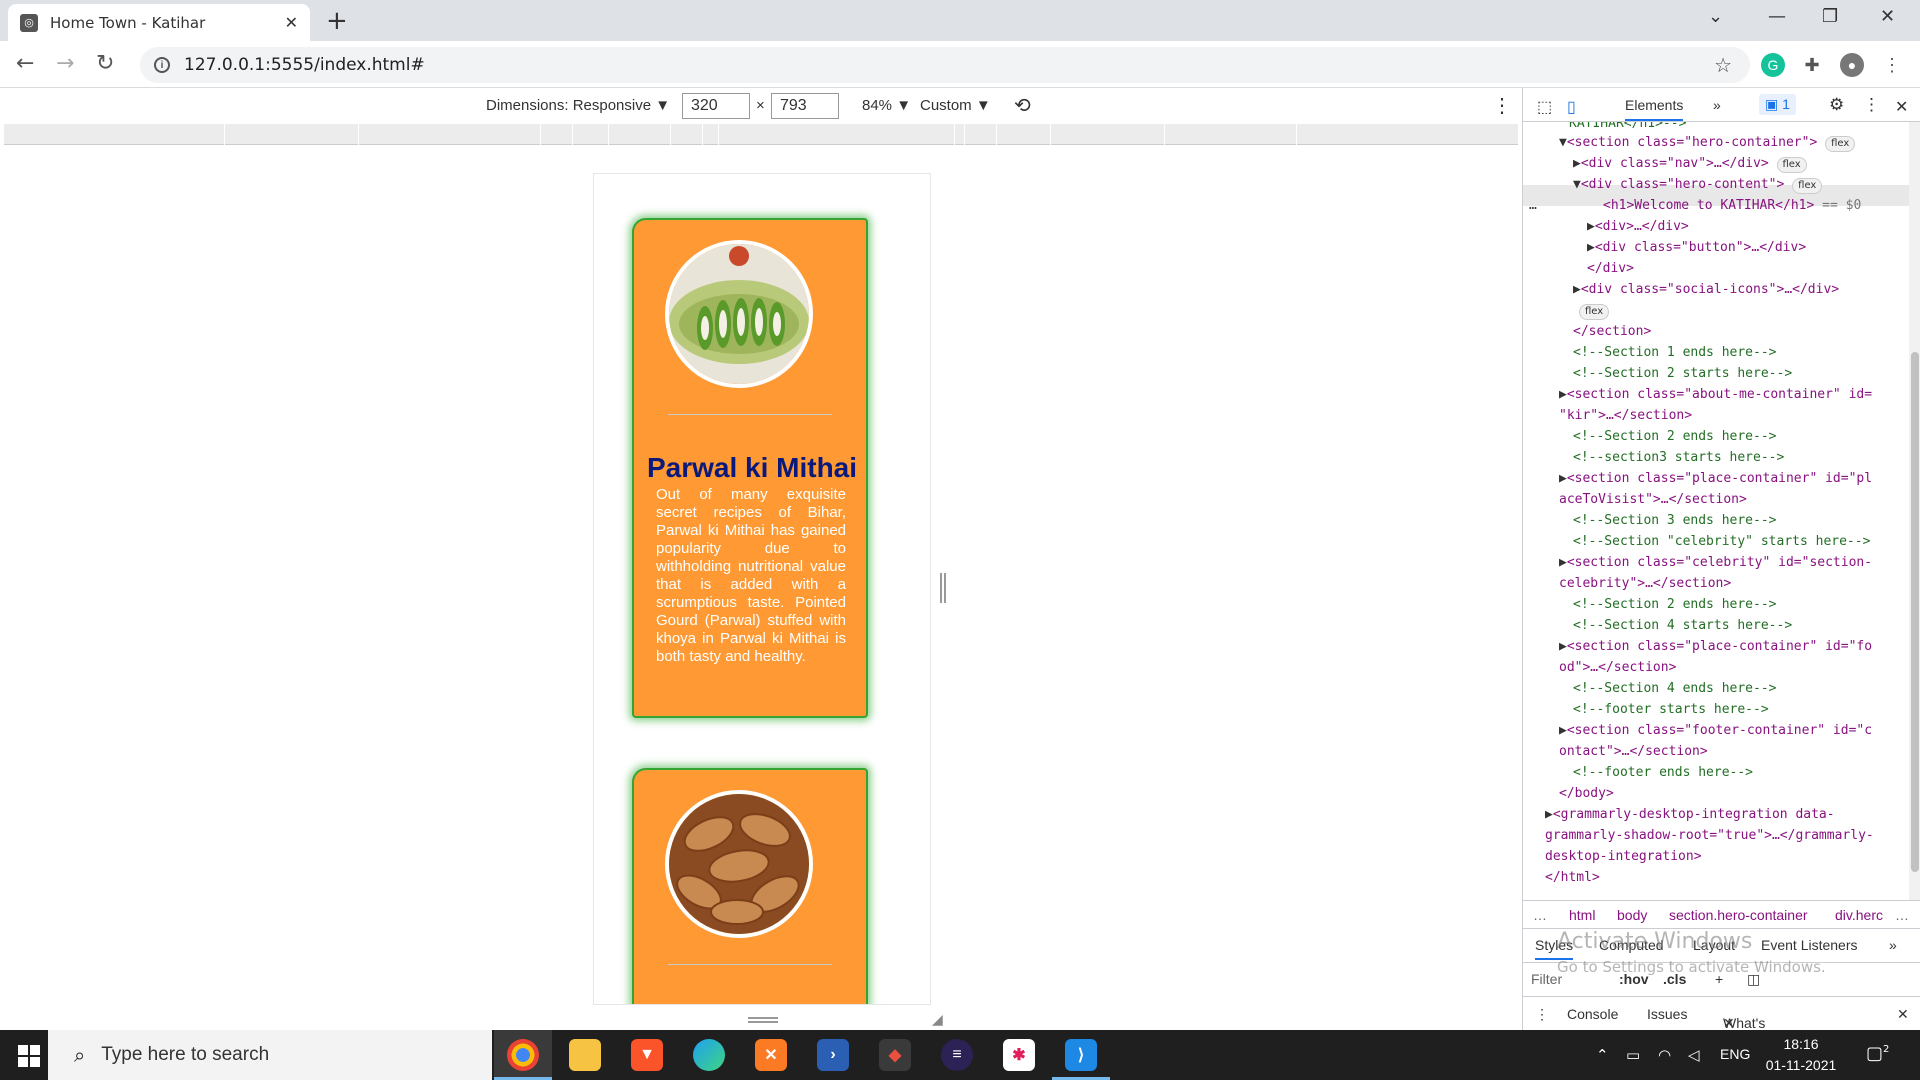 The image size is (1920, 1080). I want to click on minimize-icon: —, so click(1777, 16).